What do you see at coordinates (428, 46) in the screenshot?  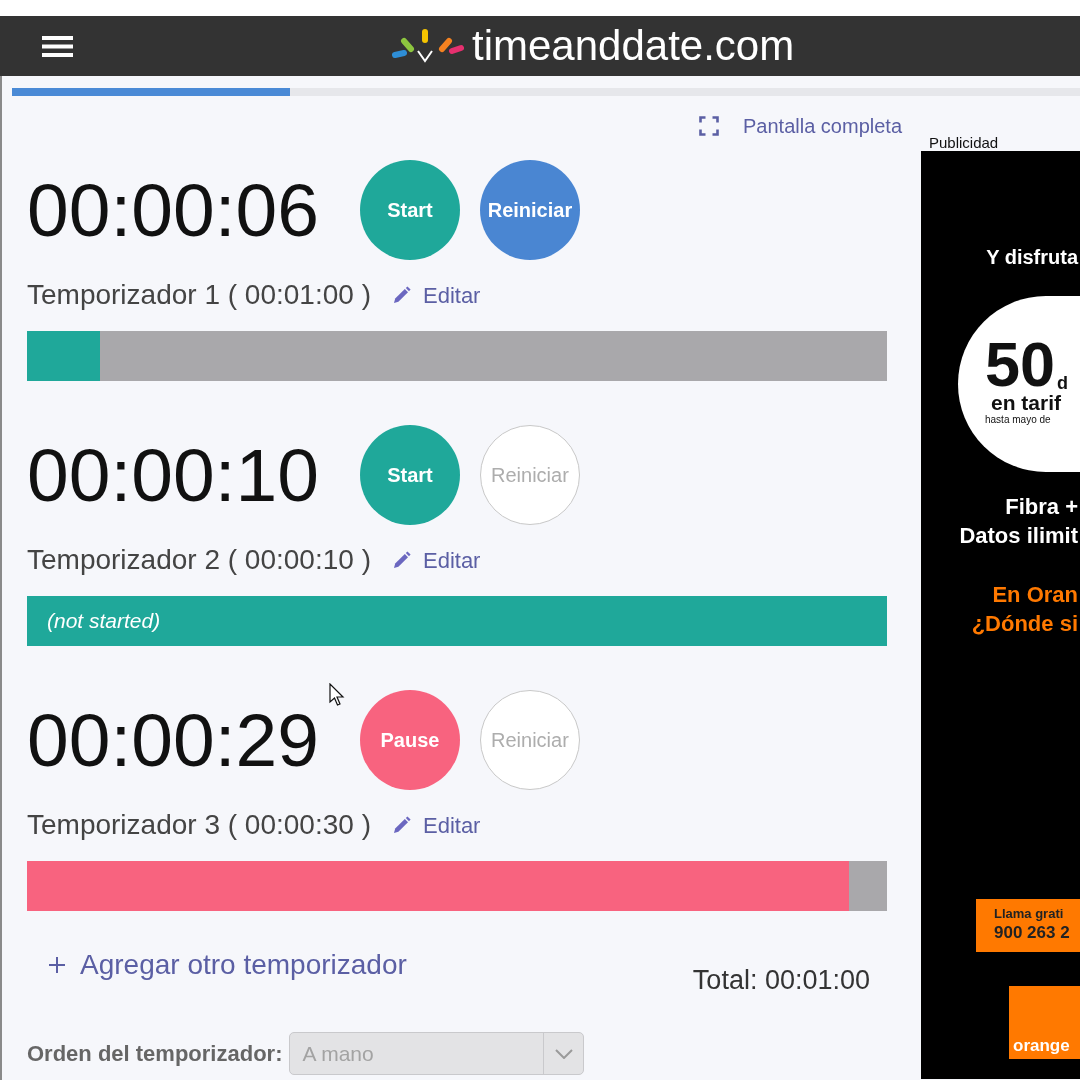 I see `logo-icon` at bounding box center [428, 46].